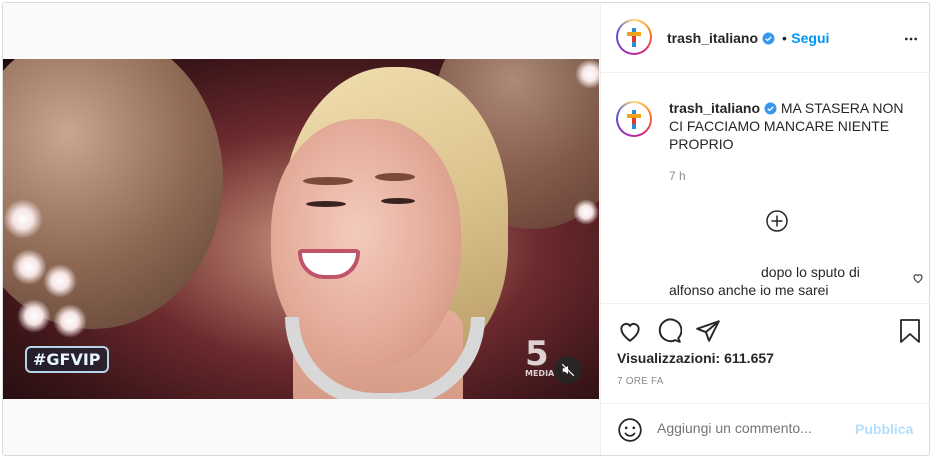 This screenshot has width=932, height=458. I want to click on views-count: Visualizzazioni: 611.657, so click(695, 358).